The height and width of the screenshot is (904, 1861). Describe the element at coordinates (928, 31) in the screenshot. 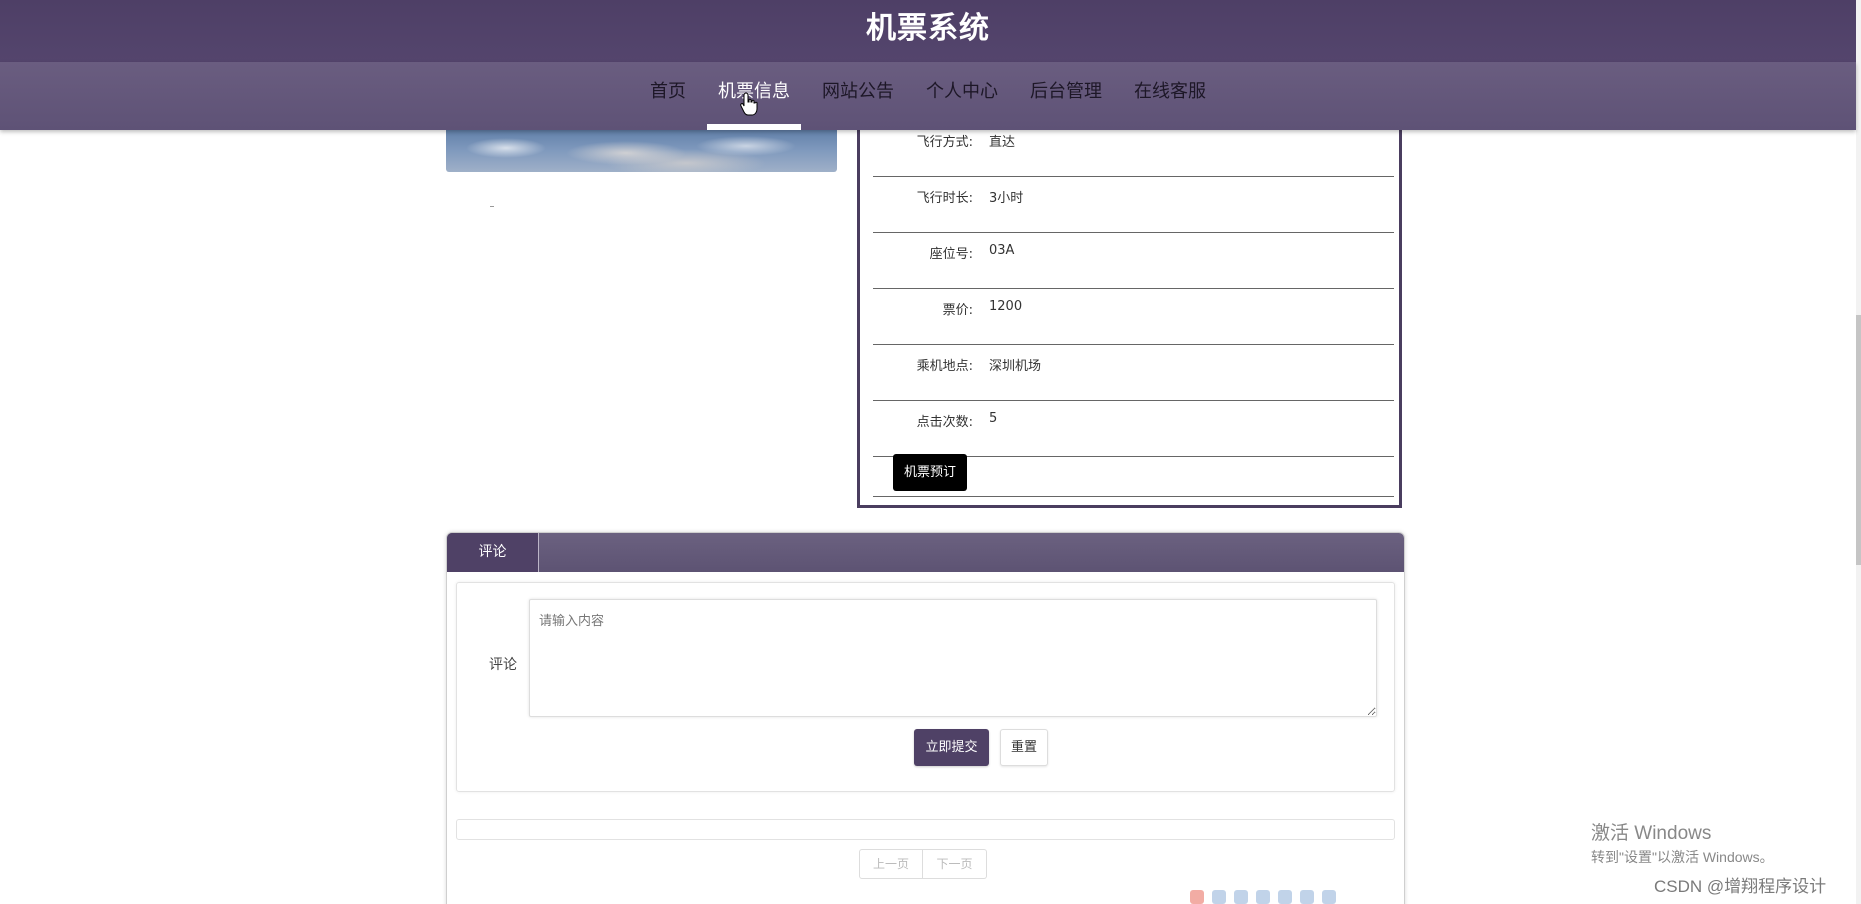

I see `site-title: 机票系统` at that location.